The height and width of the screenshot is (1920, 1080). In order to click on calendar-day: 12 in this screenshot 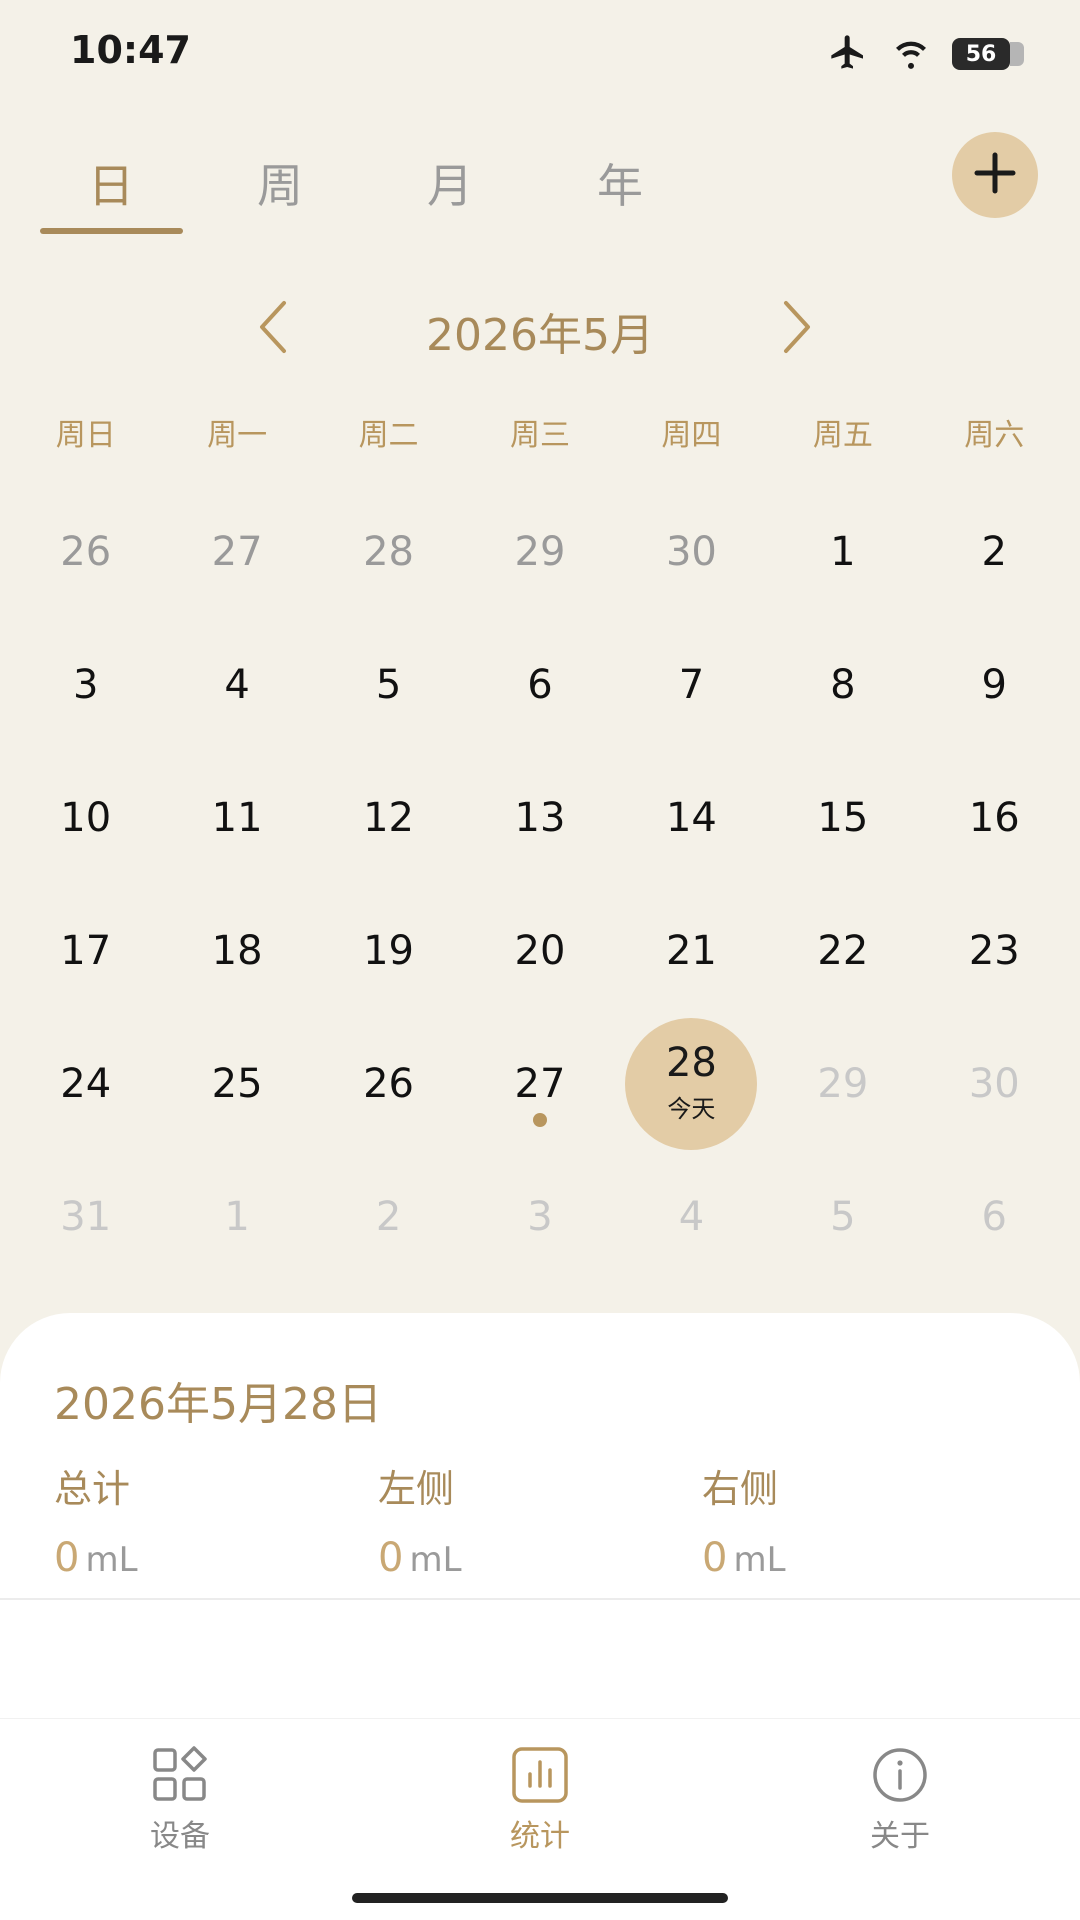, I will do `click(388, 817)`.